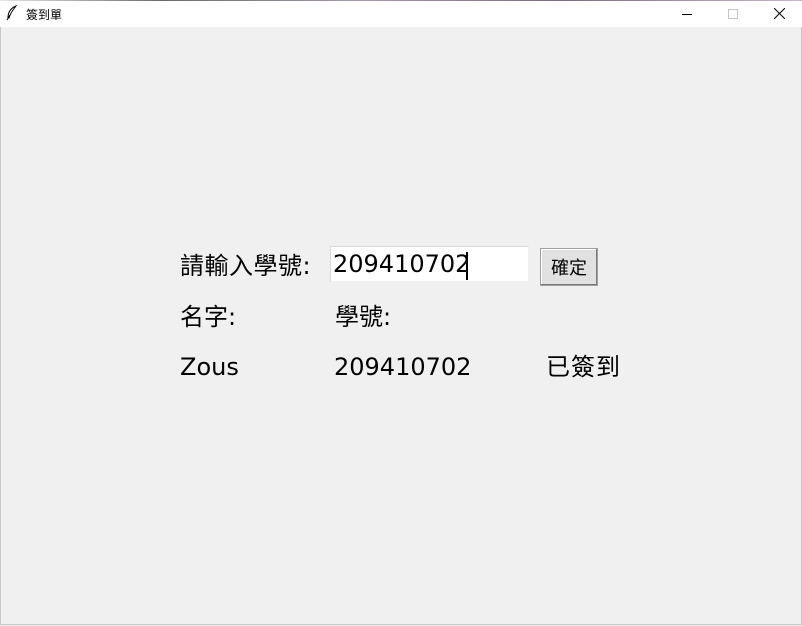 The height and width of the screenshot is (626, 802). What do you see at coordinates (363, 317) in the screenshot?
I see `student-id-header-label: 學號:` at bounding box center [363, 317].